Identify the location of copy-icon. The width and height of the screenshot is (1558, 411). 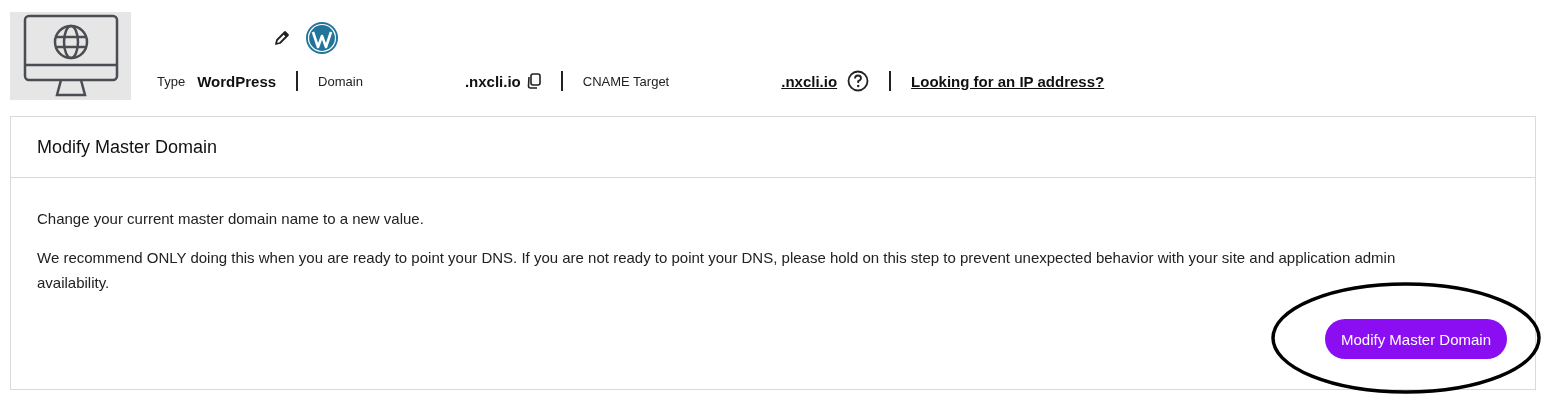
(533, 81).